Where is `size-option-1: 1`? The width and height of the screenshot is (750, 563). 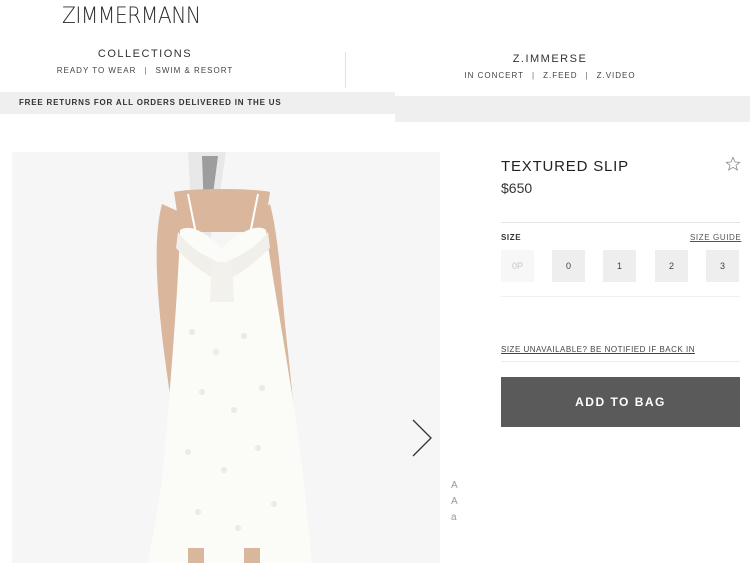
size-option-1: 1 is located at coordinates (619, 266).